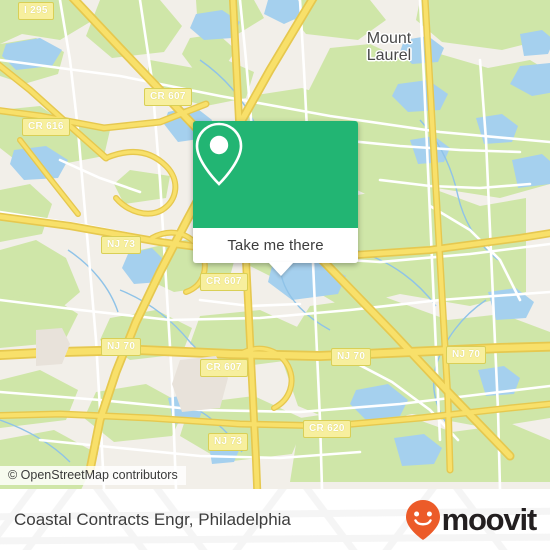 This screenshot has width=550, height=550. What do you see at coordinates (36, 11) in the screenshot?
I see `road-shield-i-295: I 295` at bounding box center [36, 11].